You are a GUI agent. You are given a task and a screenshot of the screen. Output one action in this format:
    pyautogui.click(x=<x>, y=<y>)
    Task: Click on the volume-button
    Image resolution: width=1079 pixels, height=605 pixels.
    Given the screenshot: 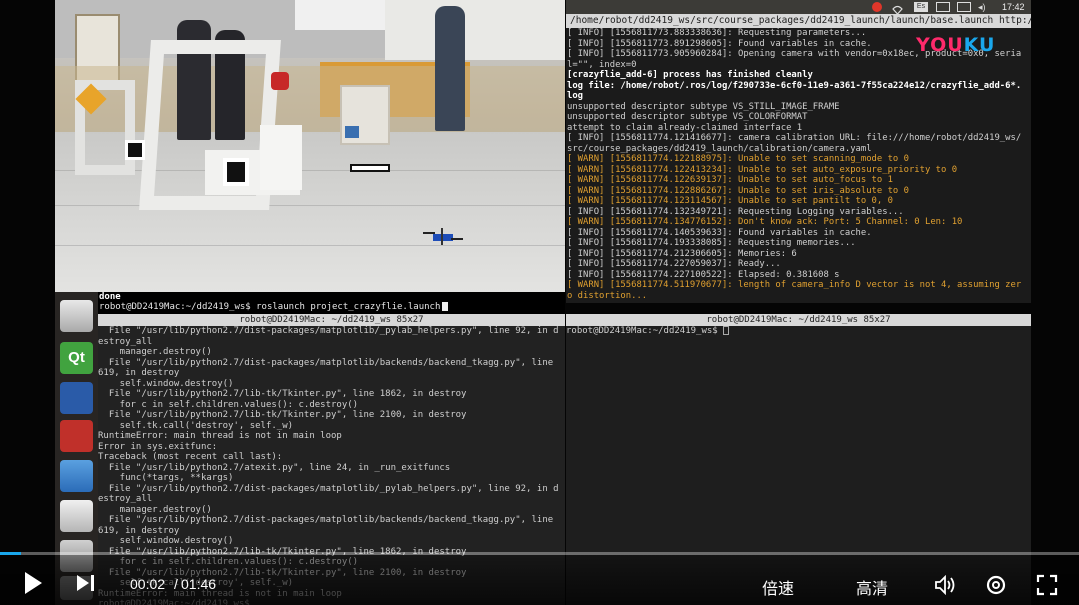 What is the action you would take?
    pyautogui.click(x=945, y=587)
    